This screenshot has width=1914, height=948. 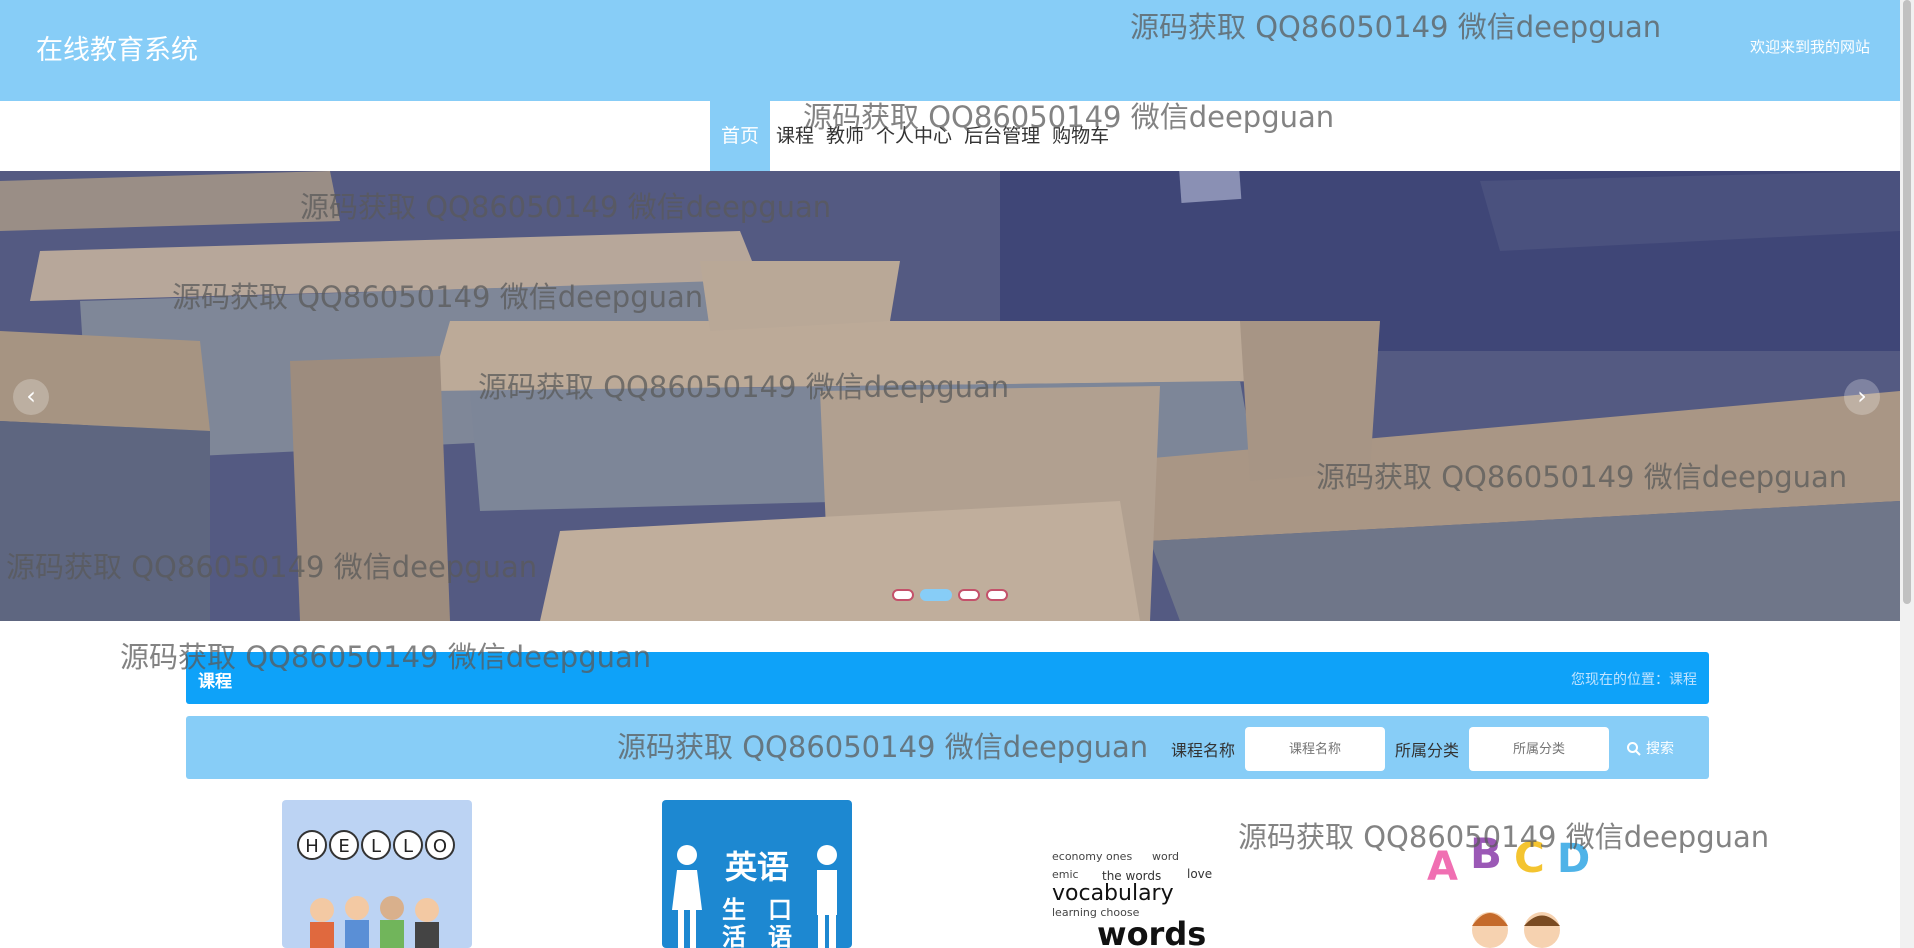 What do you see at coordinates (1634, 749) in the screenshot?
I see `search-icon` at bounding box center [1634, 749].